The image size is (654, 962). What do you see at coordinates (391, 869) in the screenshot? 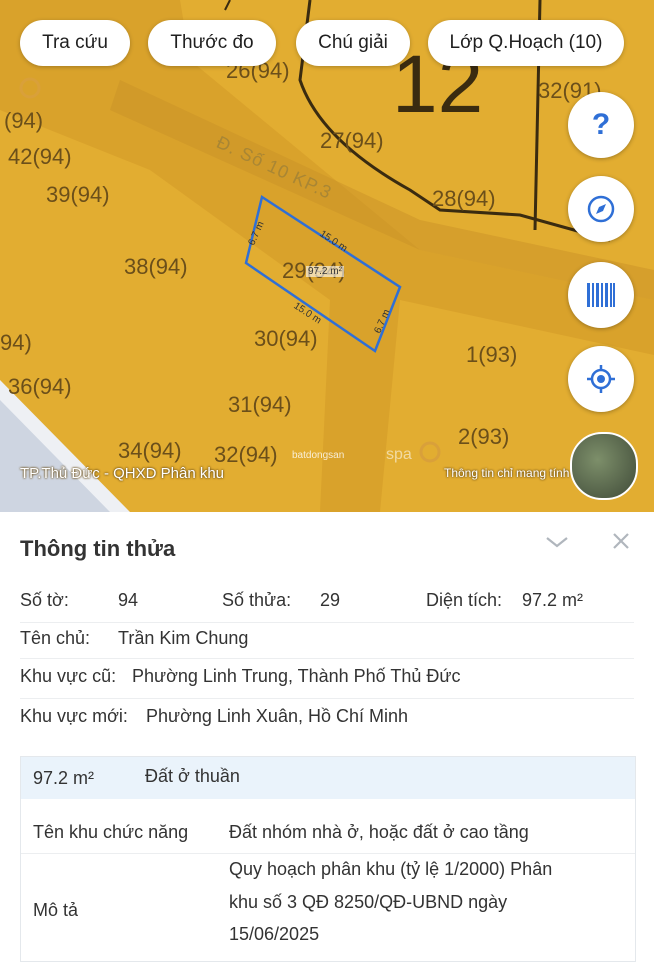
I see `description-line: Quy hoạch phân khu (tỷ lệ 1/2000) Phân` at bounding box center [391, 869].